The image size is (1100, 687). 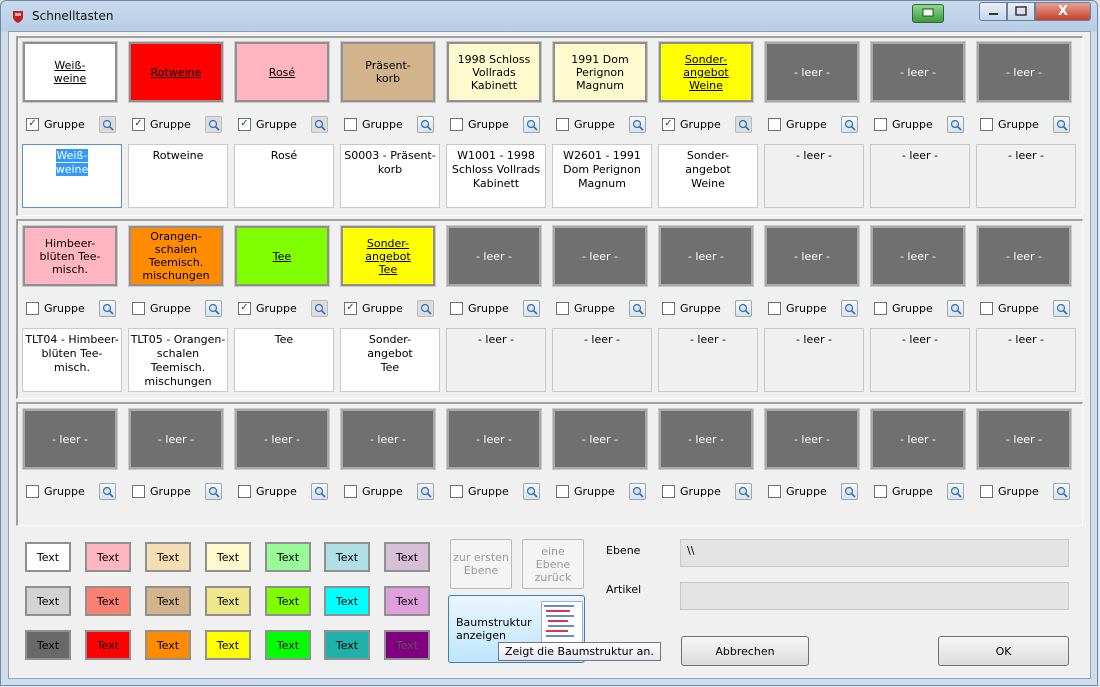 I want to click on shortcut-button: Sonder- angebot Weine, so click(x=706, y=72).